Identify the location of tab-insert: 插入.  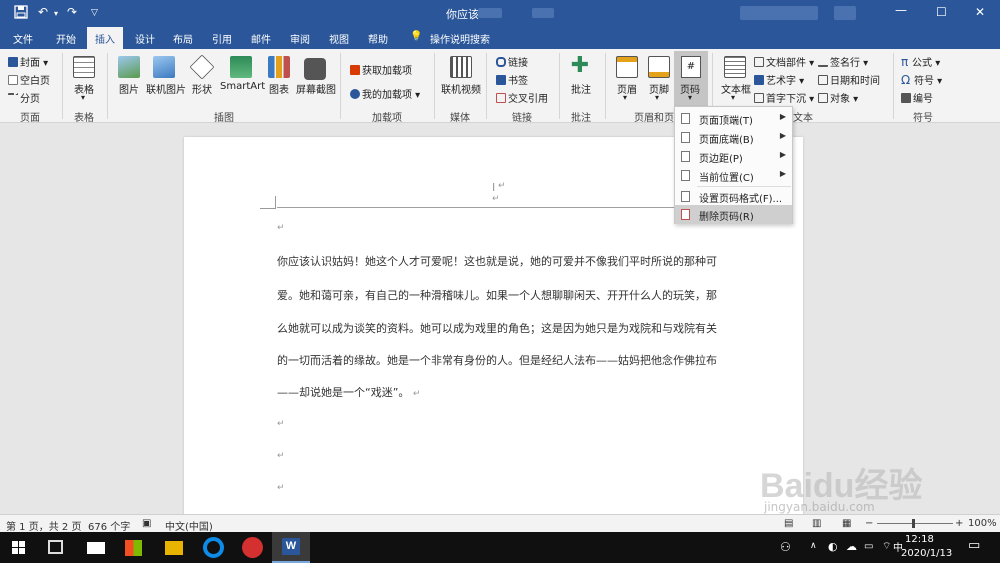
(105, 38).